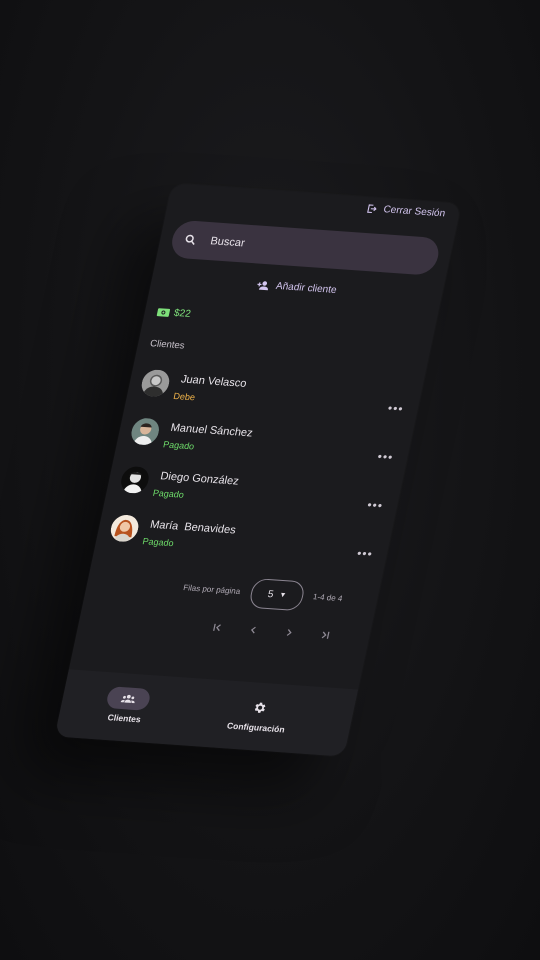 The height and width of the screenshot is (960, 540). I want to click on add-client-button: Añadir cliente, so click(297, 287).